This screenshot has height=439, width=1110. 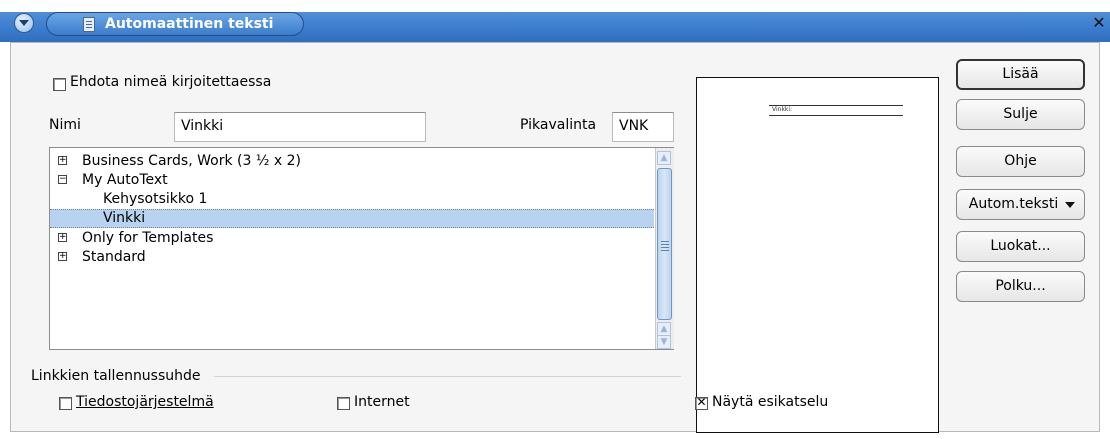 I want to click on help-button: Ohje, so click(x=1020, y=161).